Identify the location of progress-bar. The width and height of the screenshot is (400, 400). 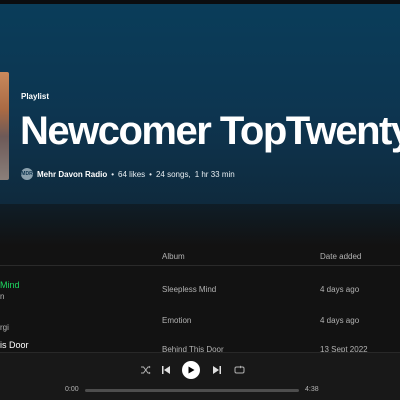
(192, 390).